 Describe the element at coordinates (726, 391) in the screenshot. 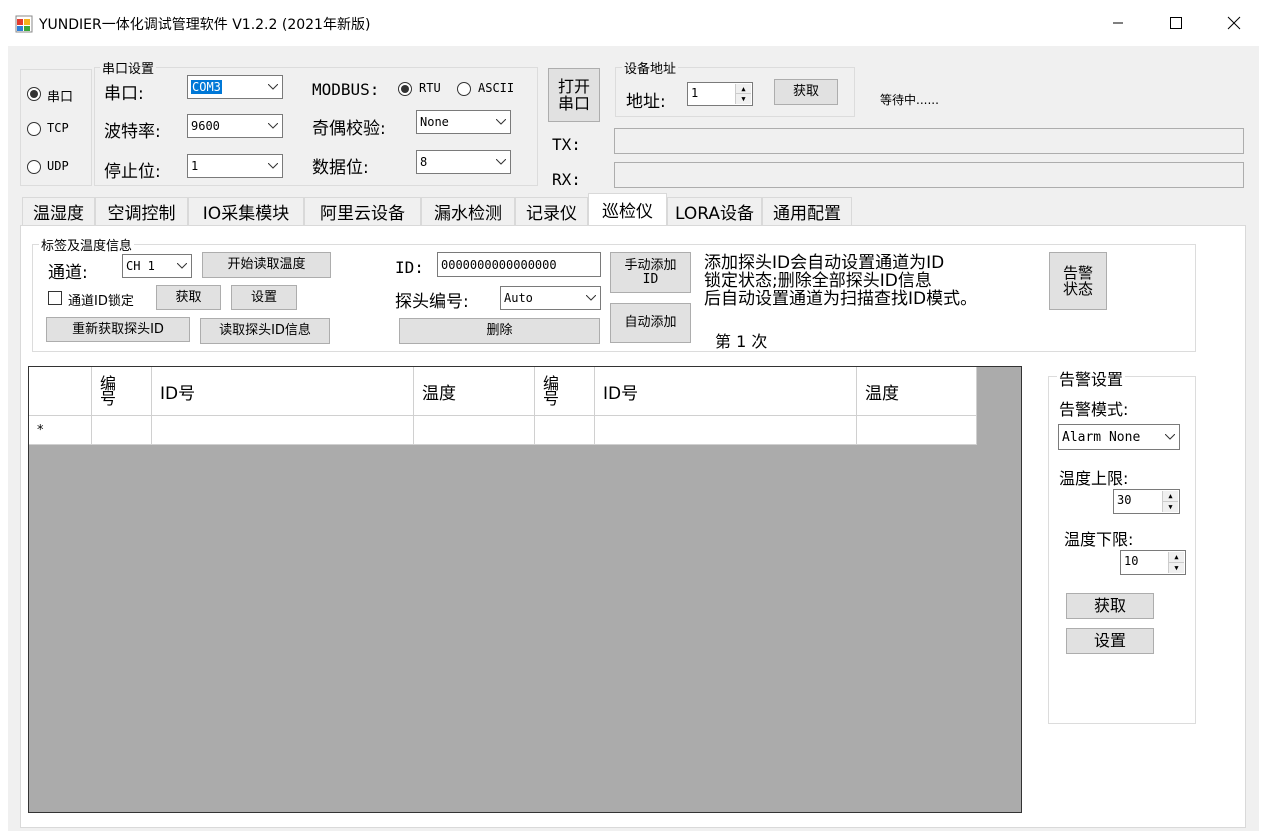

I see `col-header-id-2: ID号` at that location.